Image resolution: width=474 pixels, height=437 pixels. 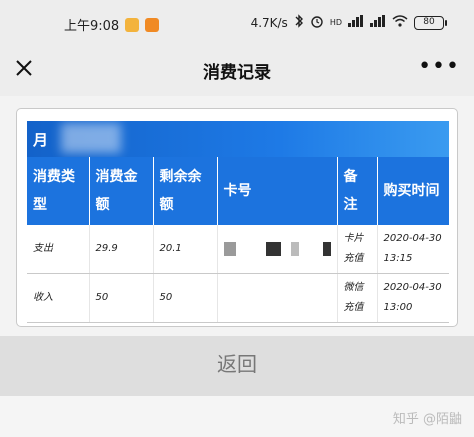 I want to click on wifi-icon, so click(x=400, y=22).